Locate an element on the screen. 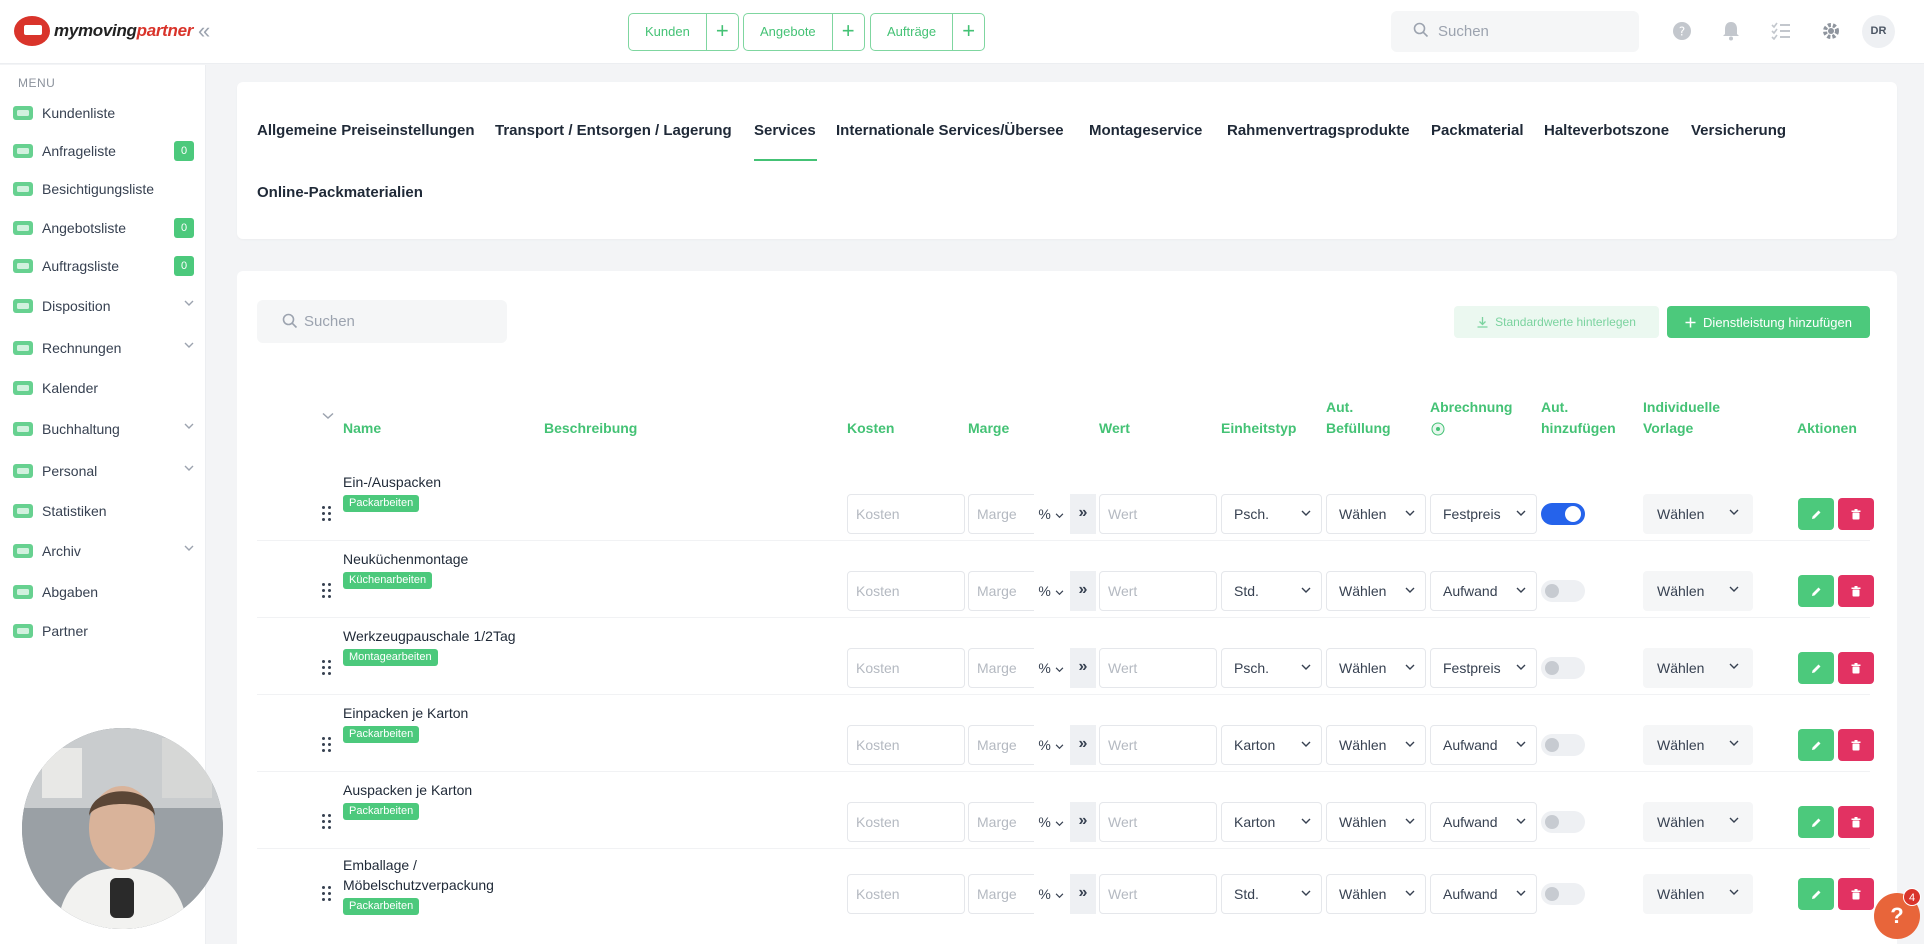  unit-type-select: Karton is located at coordinates (1271, 745).